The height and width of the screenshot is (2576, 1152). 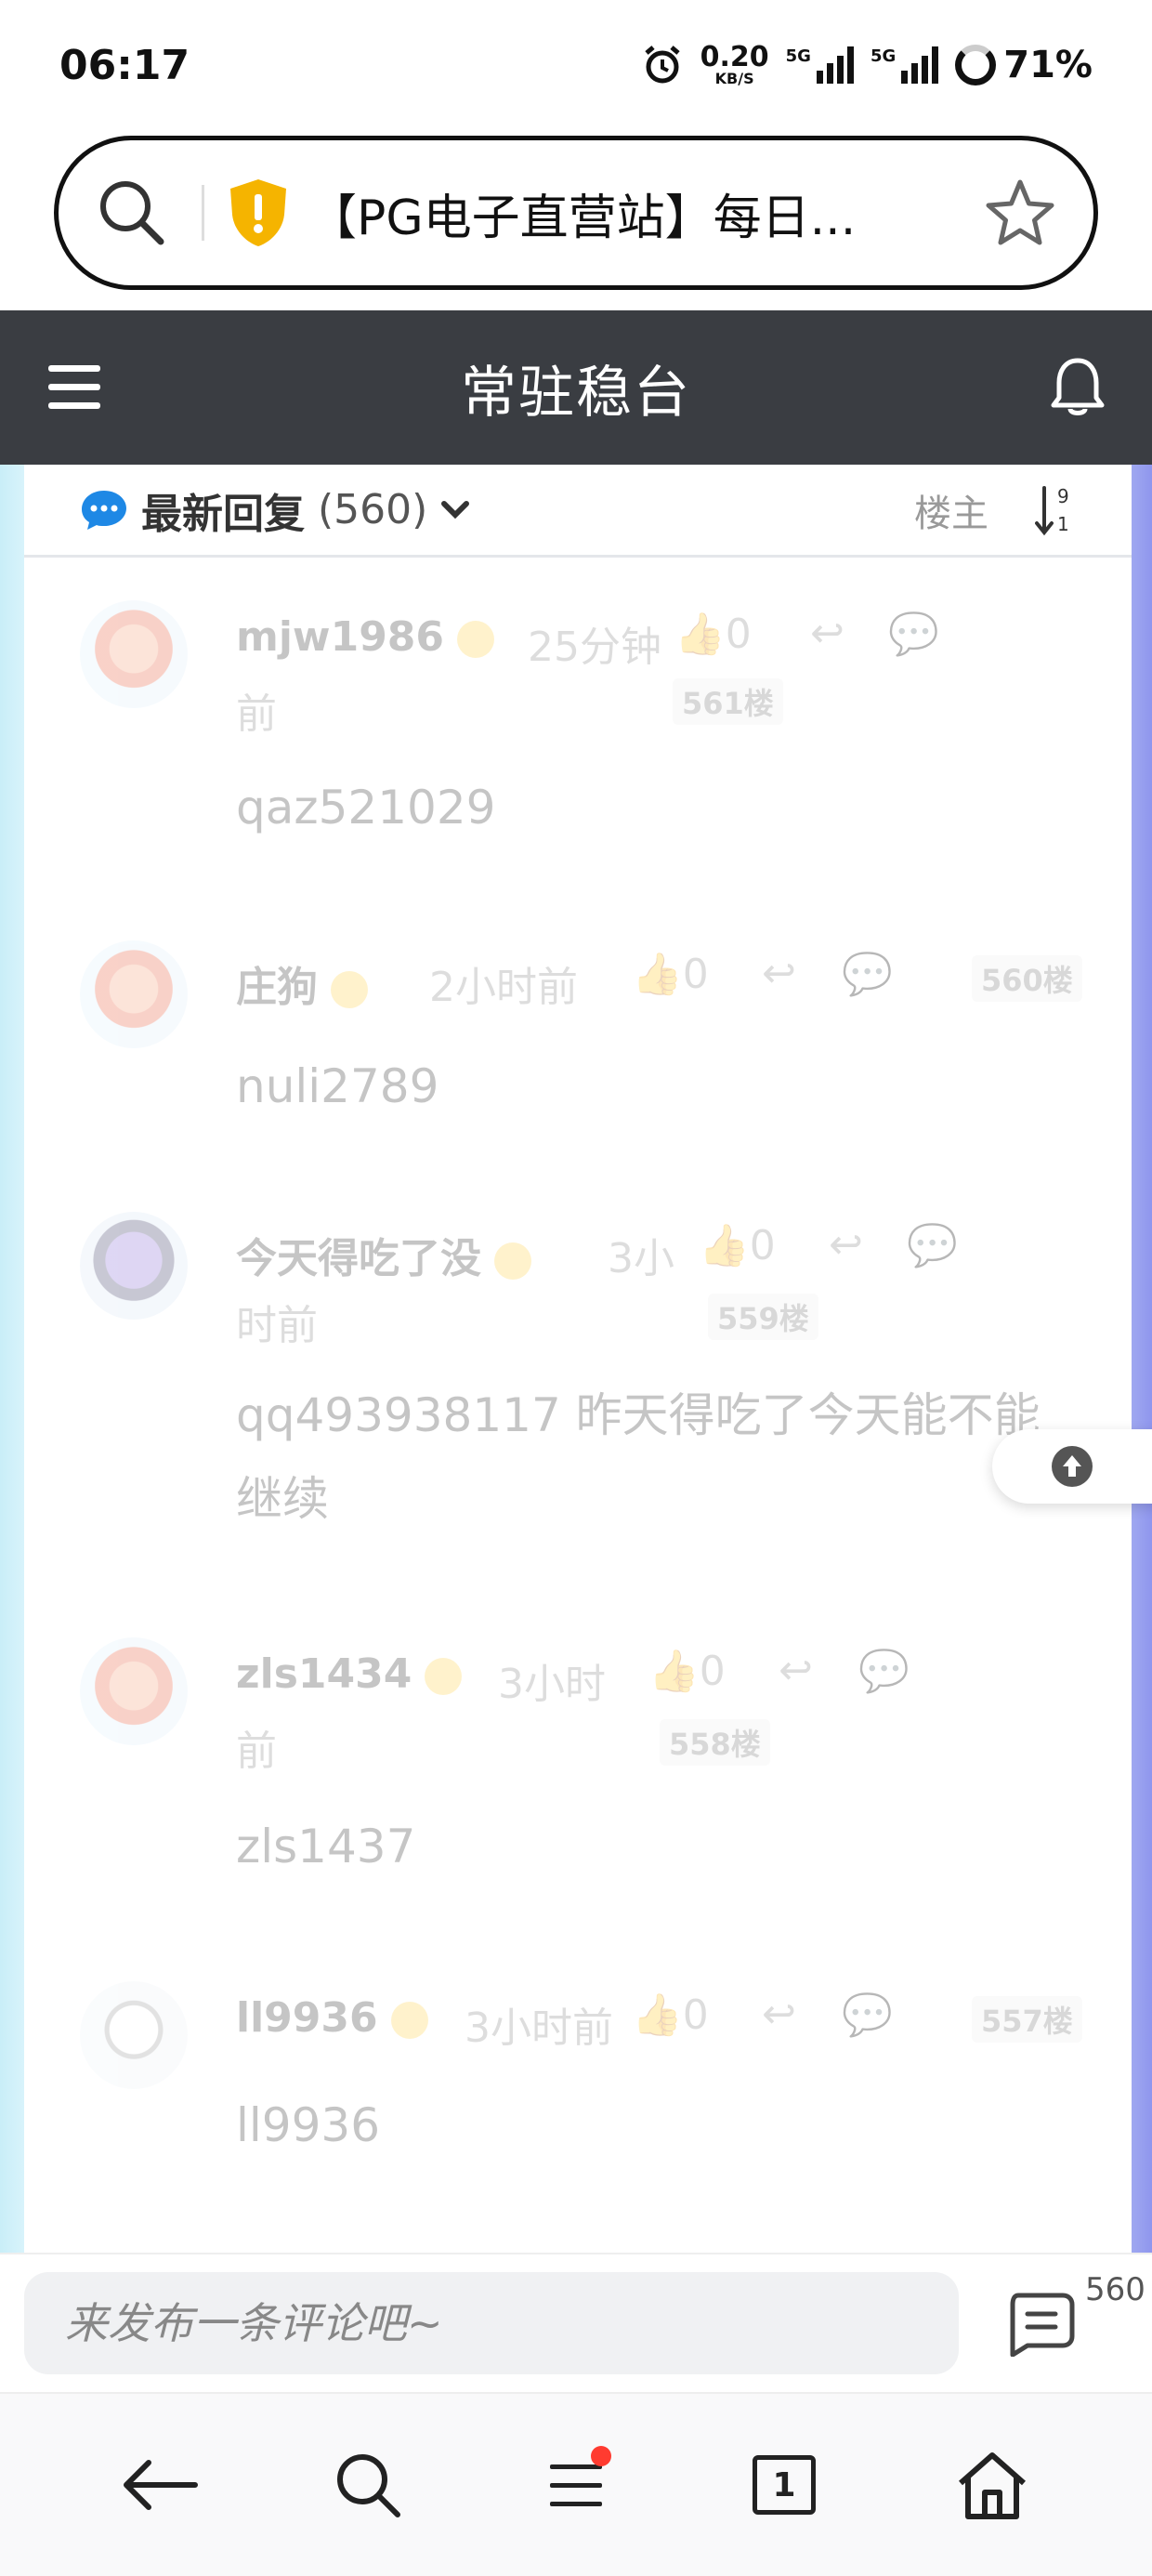 I want to click on comment-time-cont: 时前, so click(x=277, y=1325).